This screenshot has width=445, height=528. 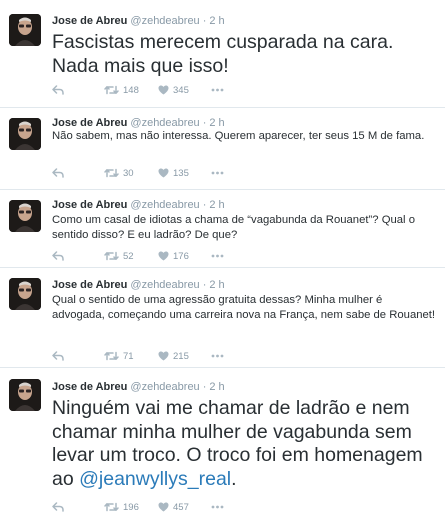 I want to click on tweet-actions: 30 135, so click(x=141, y=173).